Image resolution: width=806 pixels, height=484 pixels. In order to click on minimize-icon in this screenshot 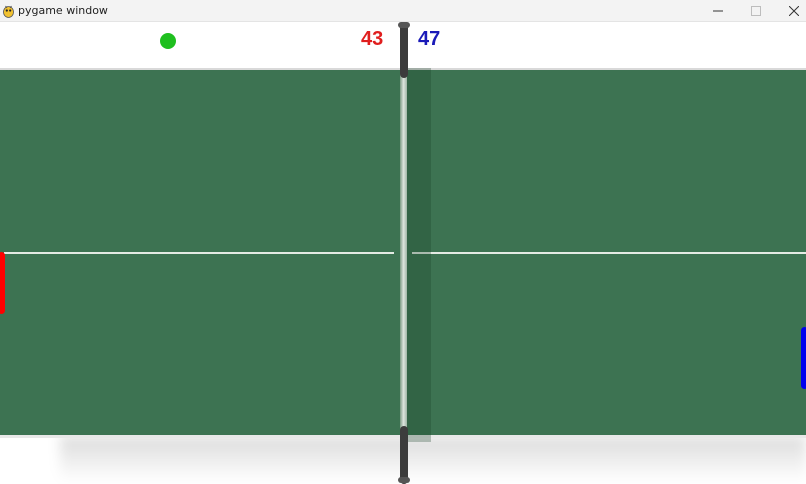, I will do `click(718, 11)`.